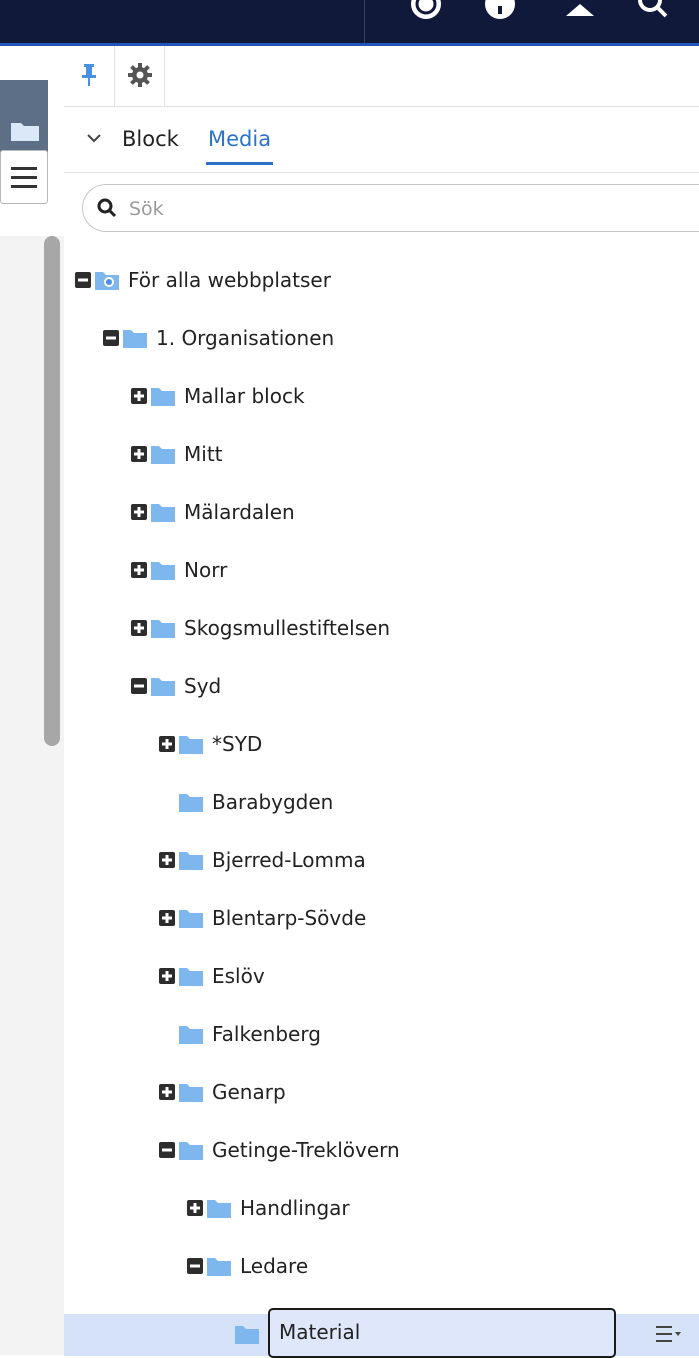 The image size is (699, 1358). What do you see at coordinates (32, 700) in the screenshot?
I see `left-navigation-strip` at bounding box center [32, 700].